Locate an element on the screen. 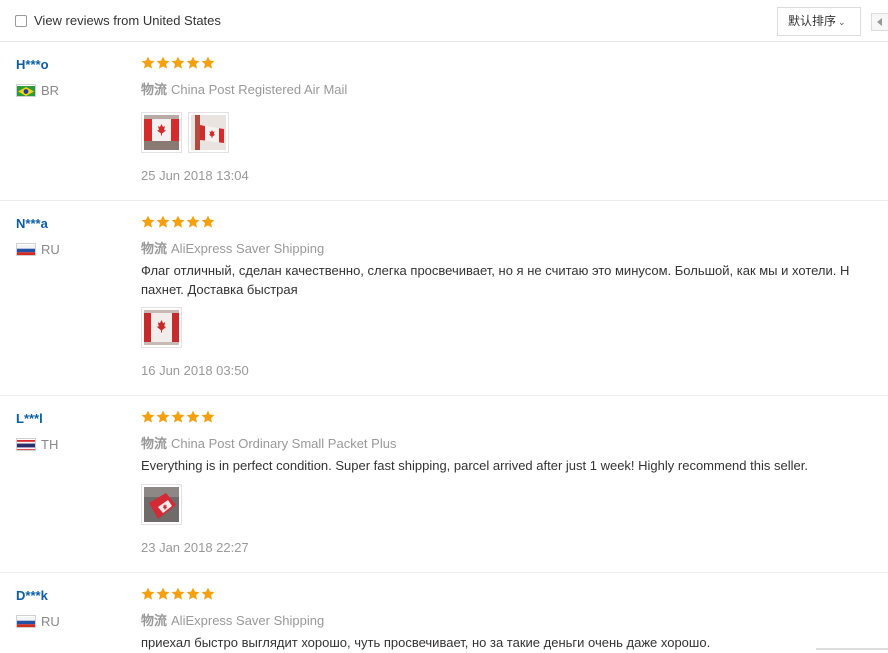  reviewer-name: D***k is located at coordinates (32, 595).